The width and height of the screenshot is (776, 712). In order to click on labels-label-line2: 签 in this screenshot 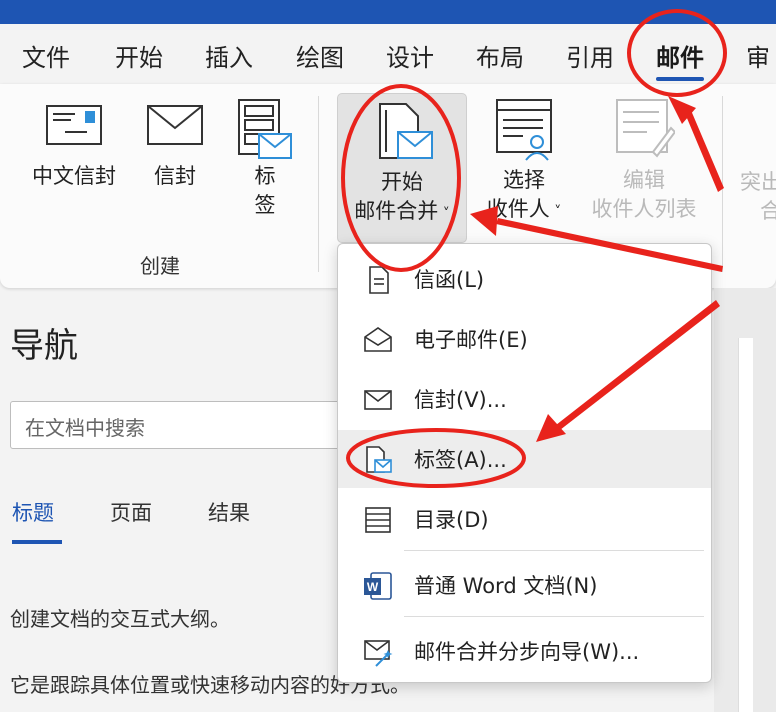, I will do `click(265, 205)`.